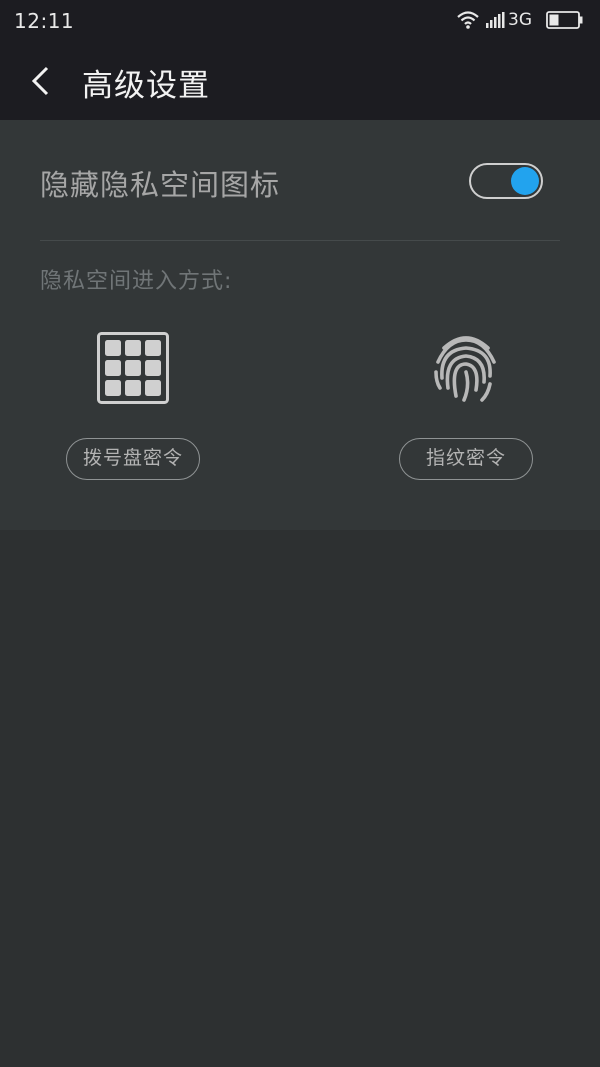 The width and height of the screenshot is (600, 1067). Describe the element at coordinates (300, 21) in the screenshot. I see `status-bar: 12:11 3G` at that location.